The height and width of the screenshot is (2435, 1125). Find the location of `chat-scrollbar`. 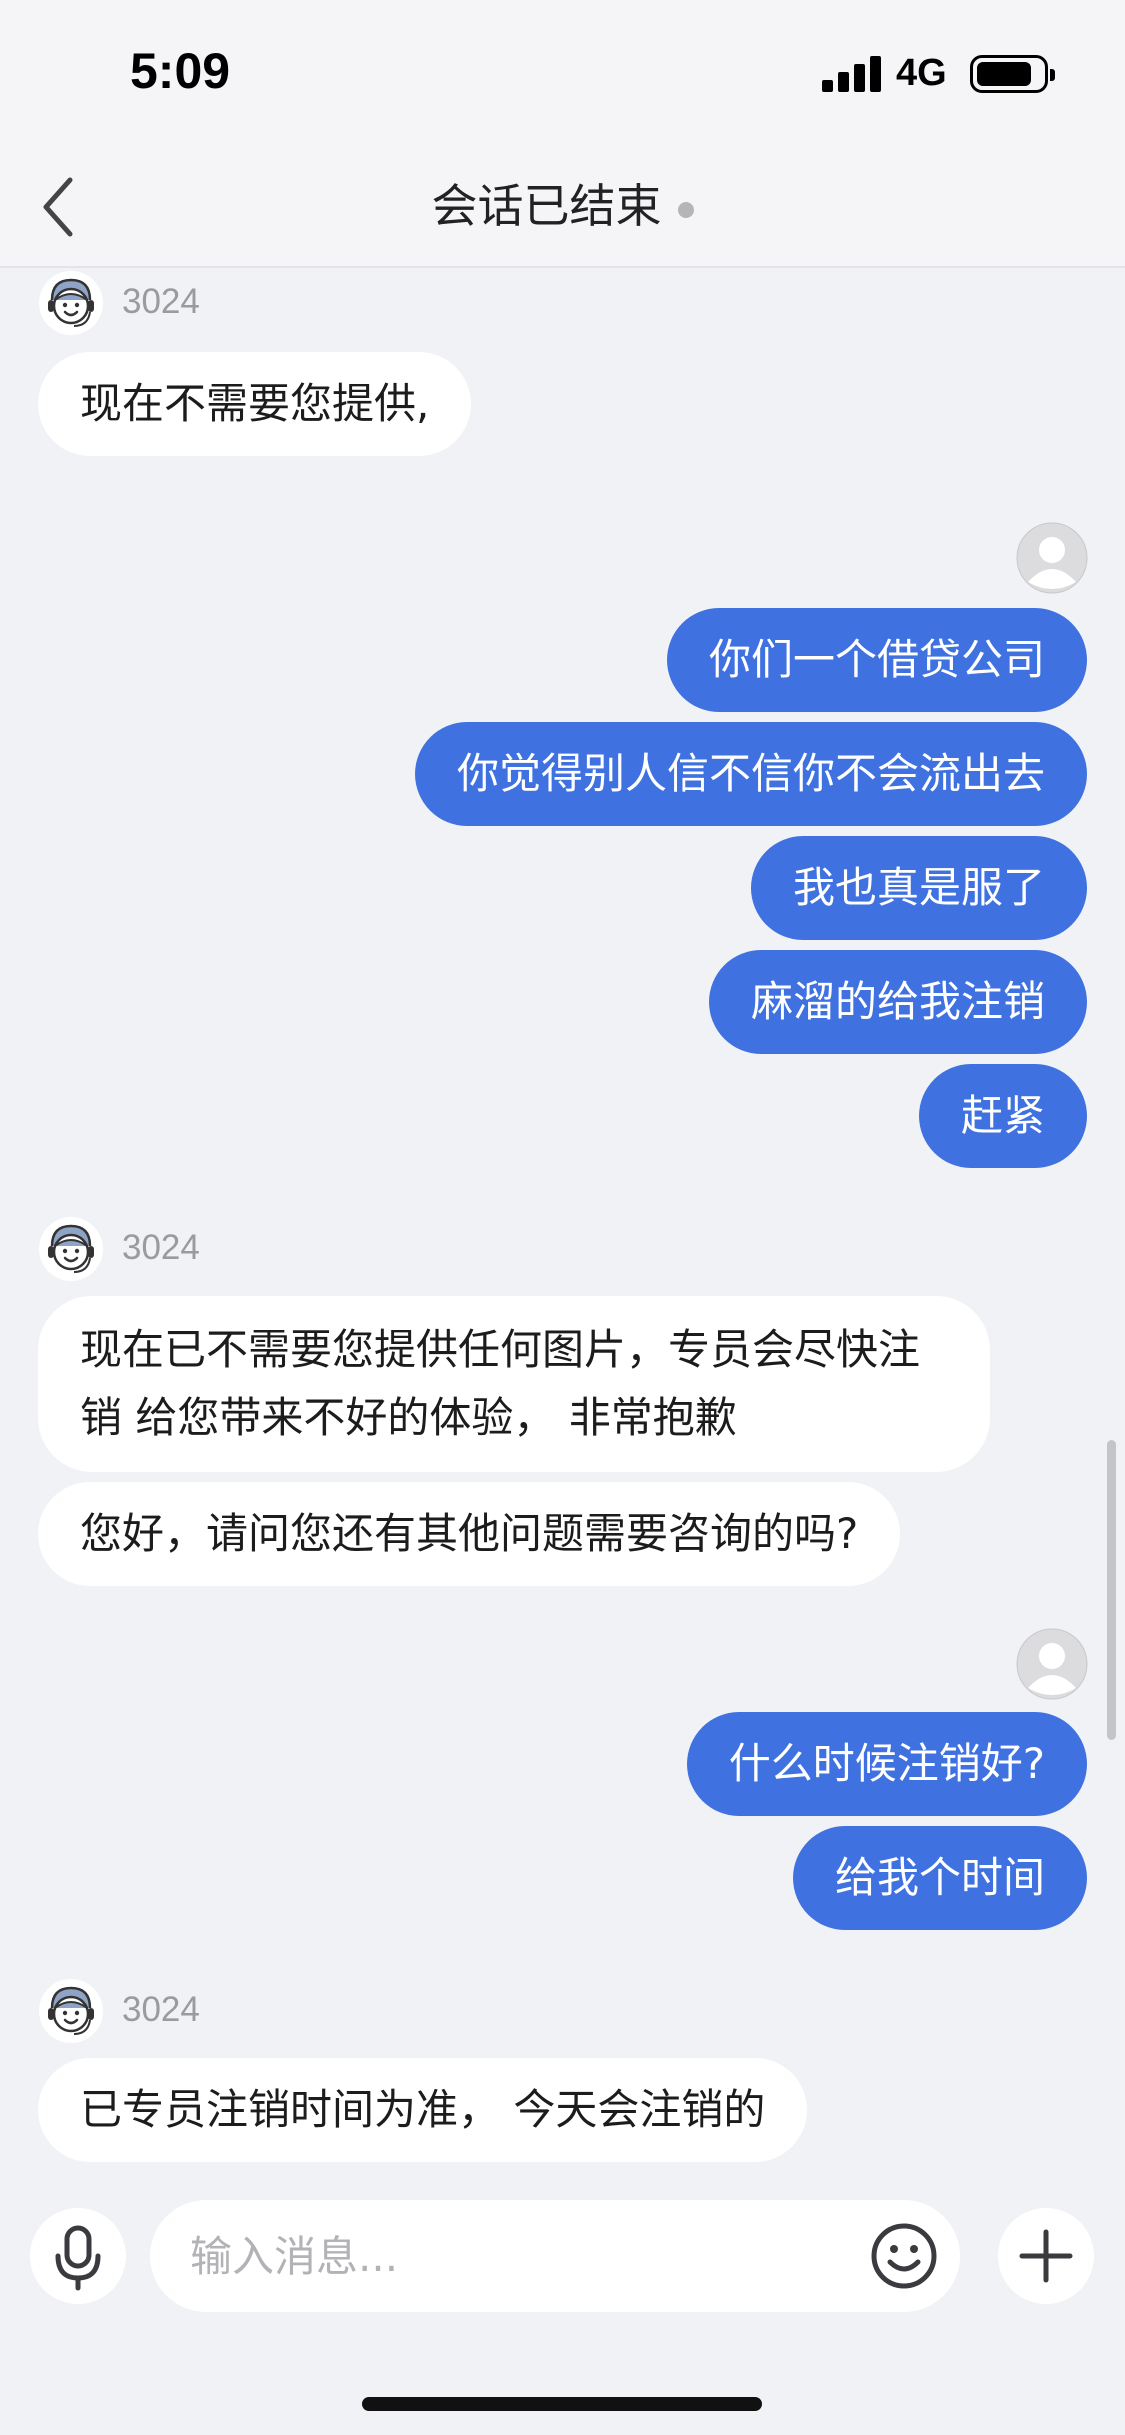

chat-scrollbar is located at coordinates (1111, 1590).